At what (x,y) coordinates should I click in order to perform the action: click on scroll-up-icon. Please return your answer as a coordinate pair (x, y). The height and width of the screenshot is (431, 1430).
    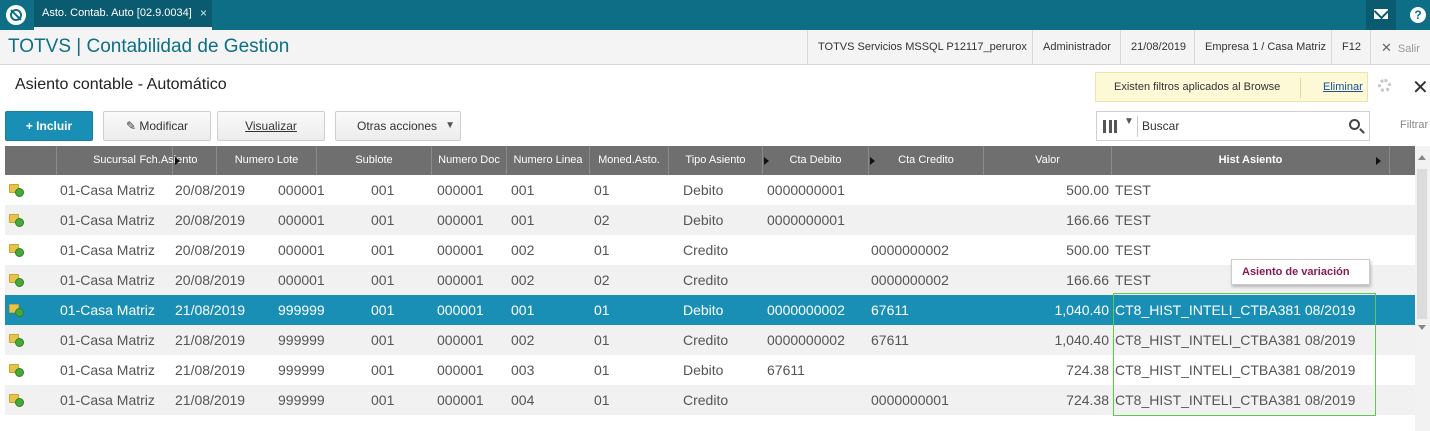
    Looking at the image, I should click on (1422, 157).